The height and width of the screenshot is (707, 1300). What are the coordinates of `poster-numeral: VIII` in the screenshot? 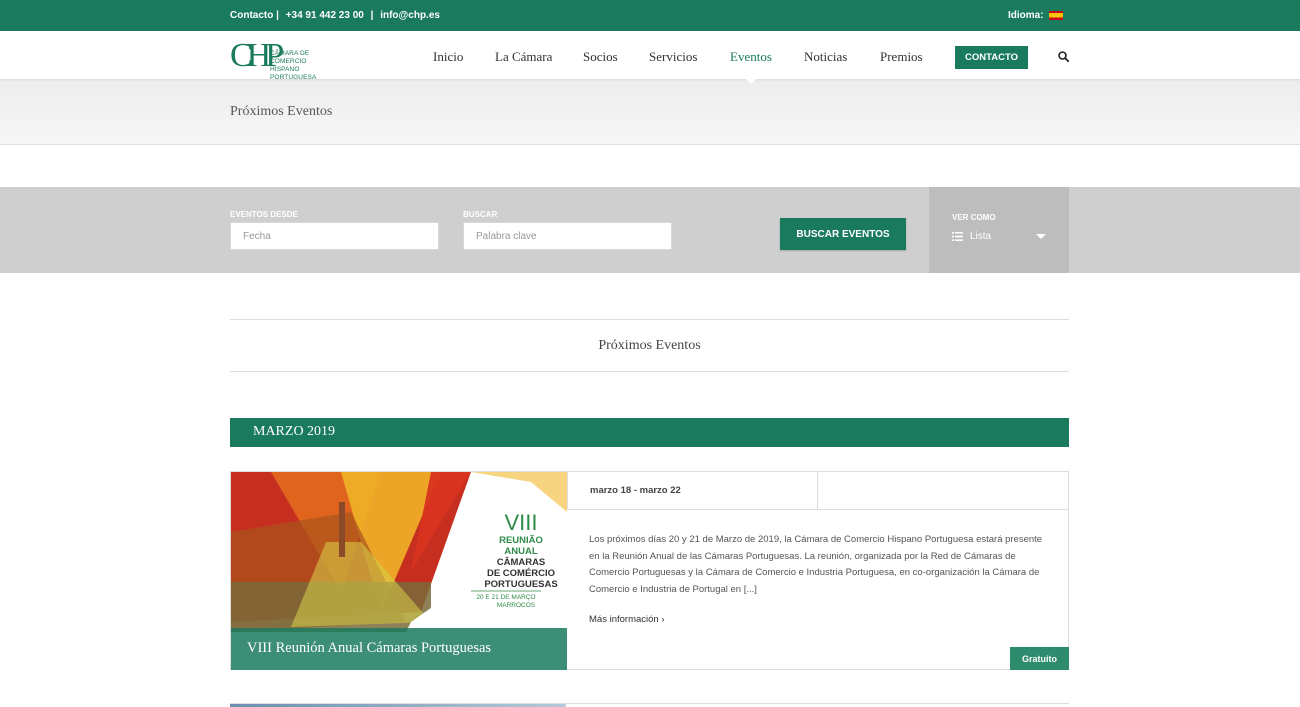 It's located at (520, 522).